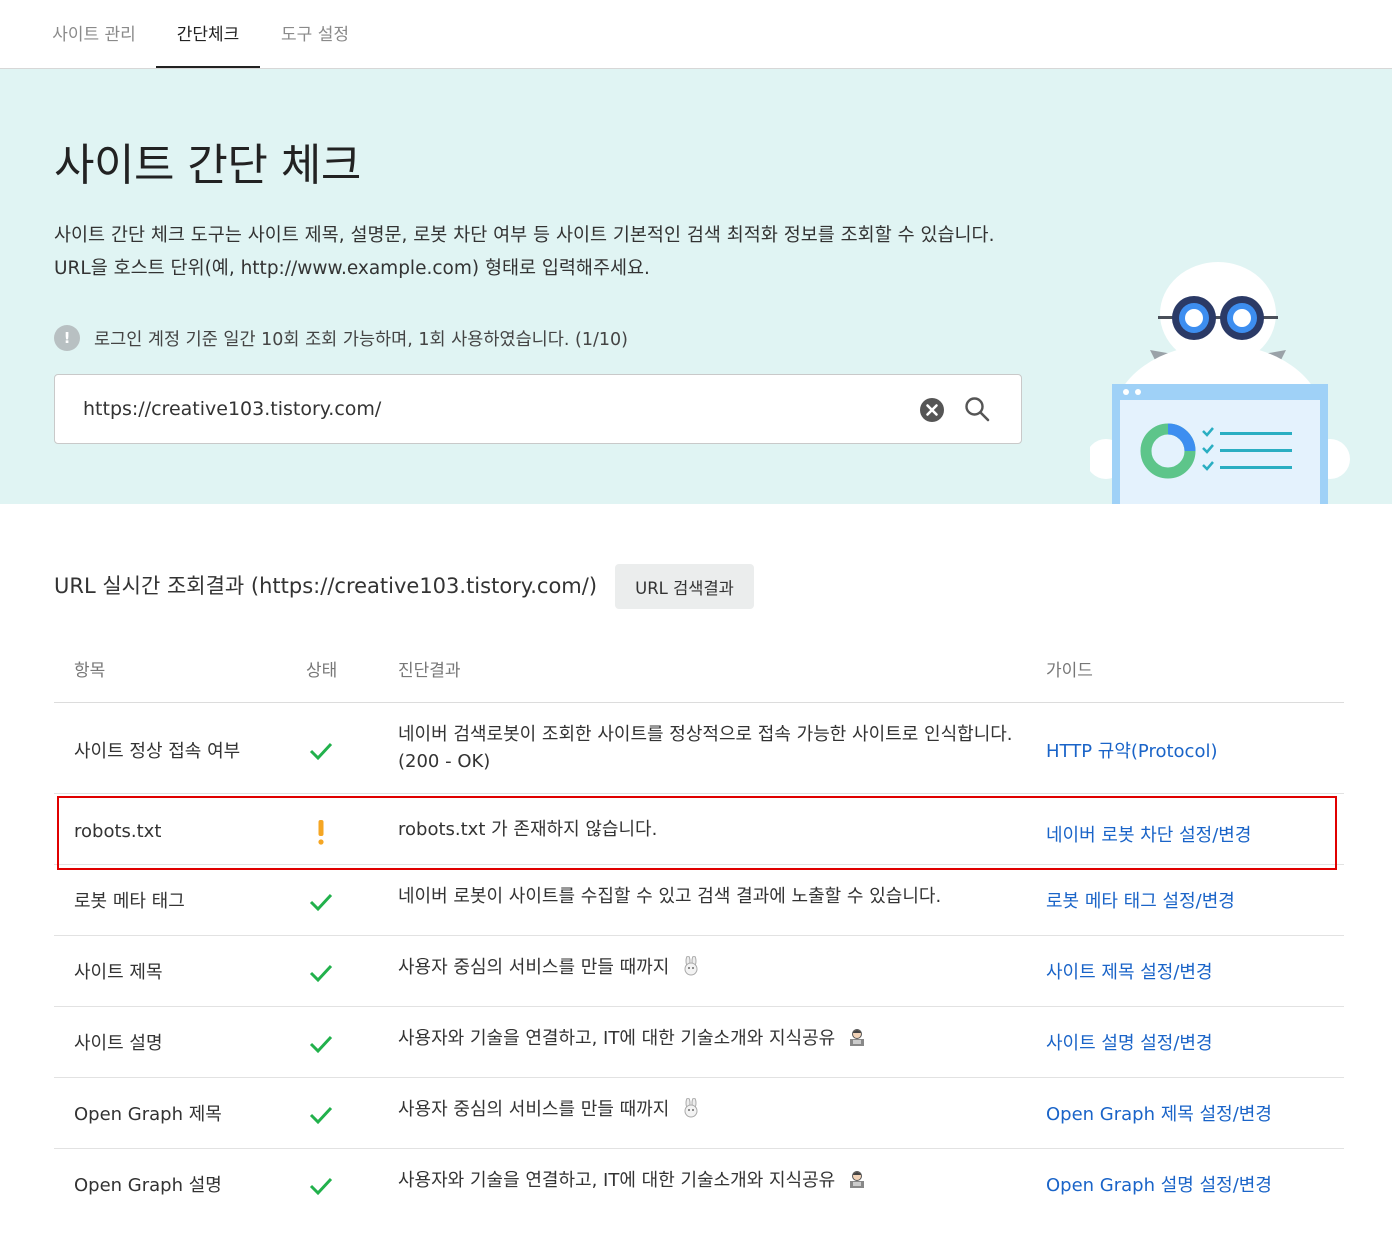  I want to click on info-icon: !, so click(67, 338).